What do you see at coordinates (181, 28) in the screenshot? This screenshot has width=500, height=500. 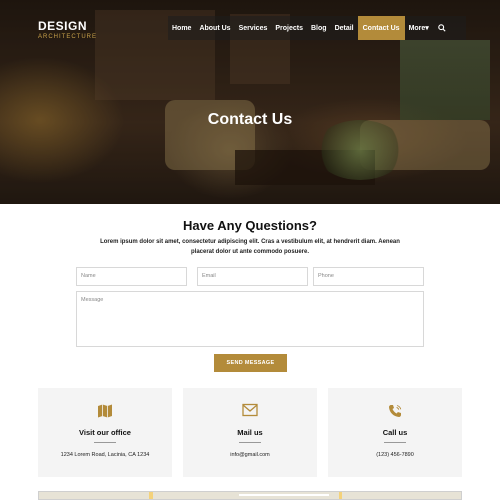 I see `nav-home: Home` at bounding box center [181, 28].